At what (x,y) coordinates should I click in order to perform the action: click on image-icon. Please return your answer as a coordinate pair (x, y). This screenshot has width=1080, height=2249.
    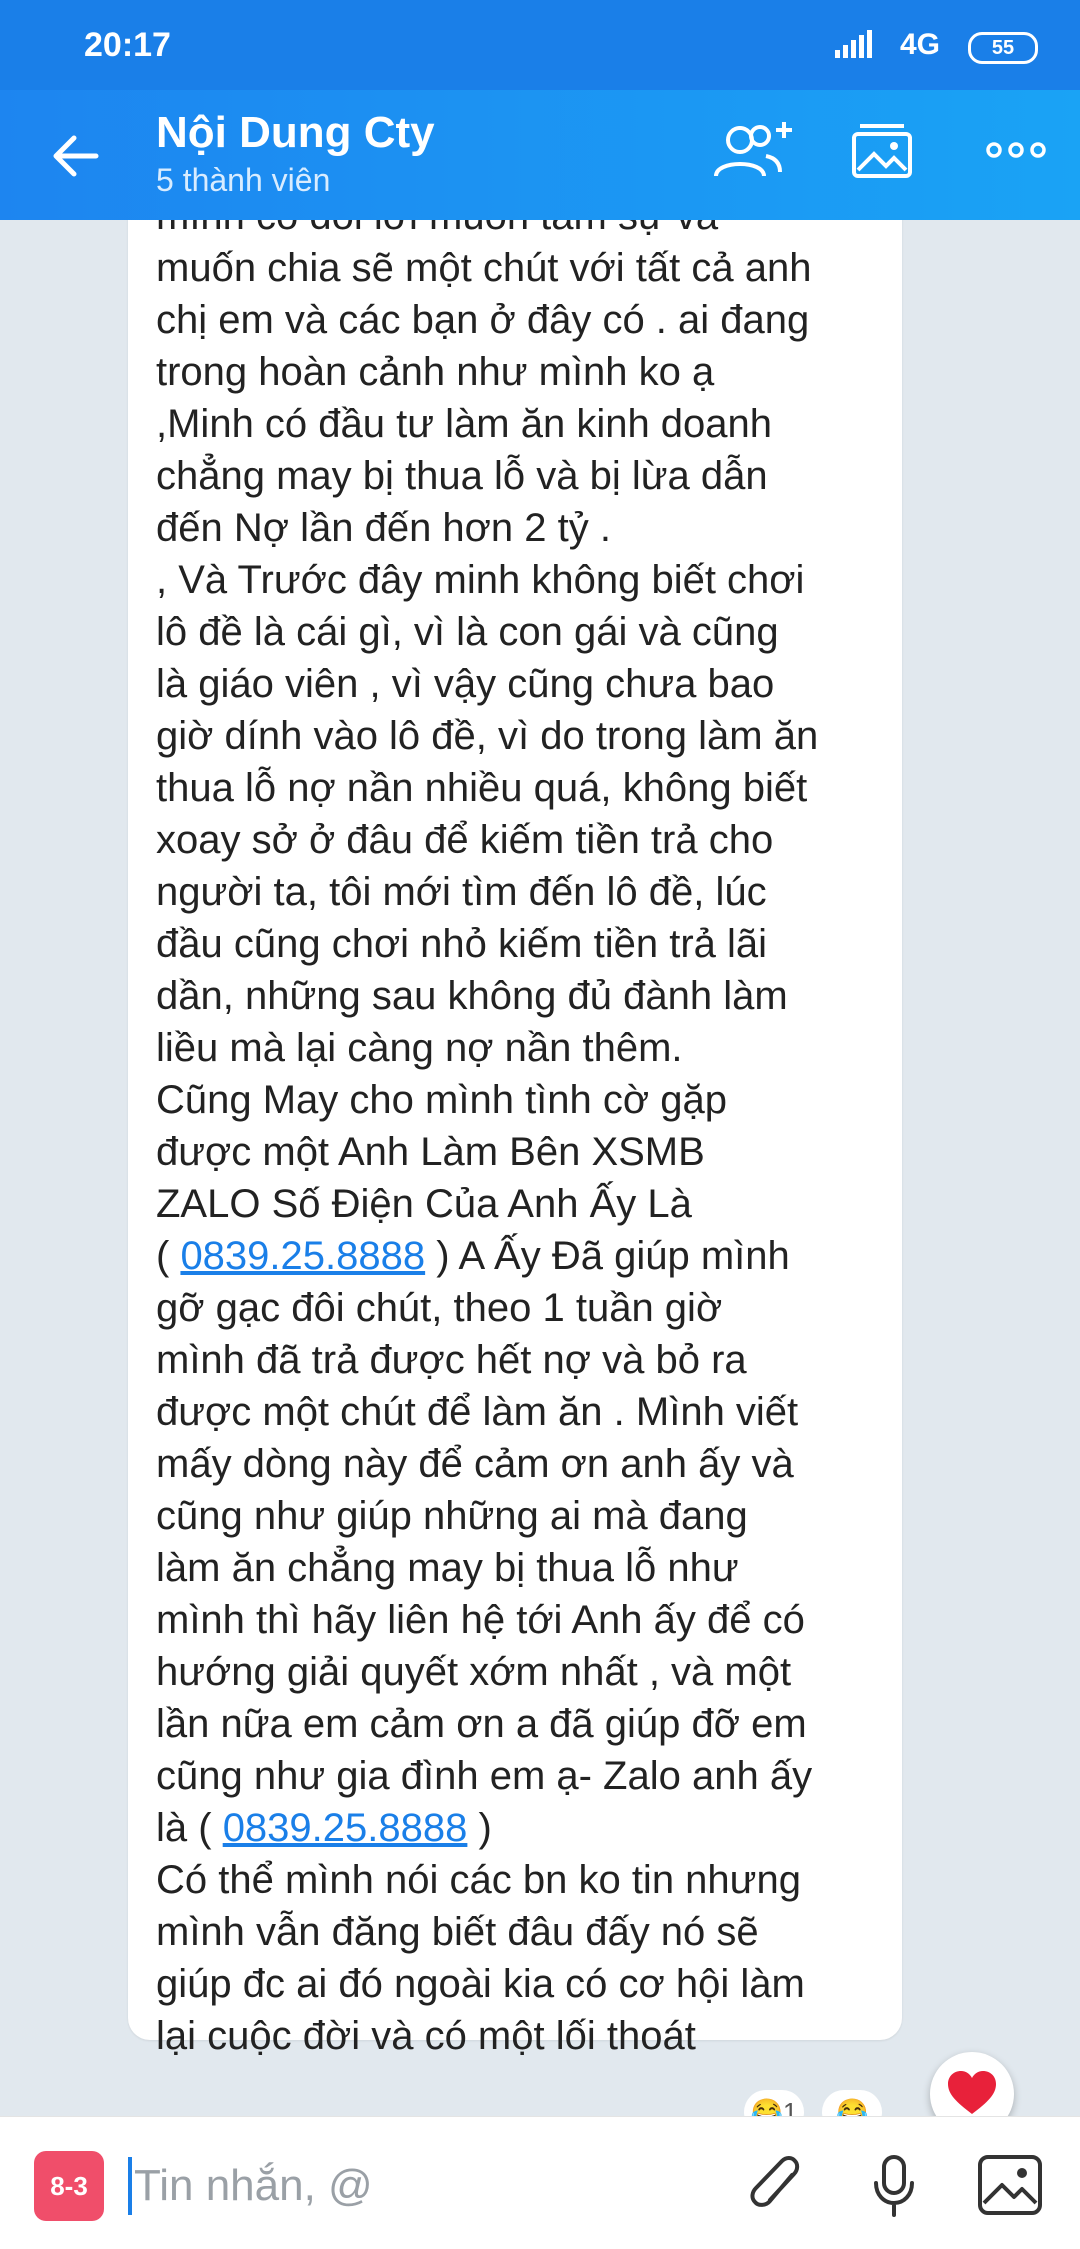
    Looking at the image, I should click on (1010, 2185).